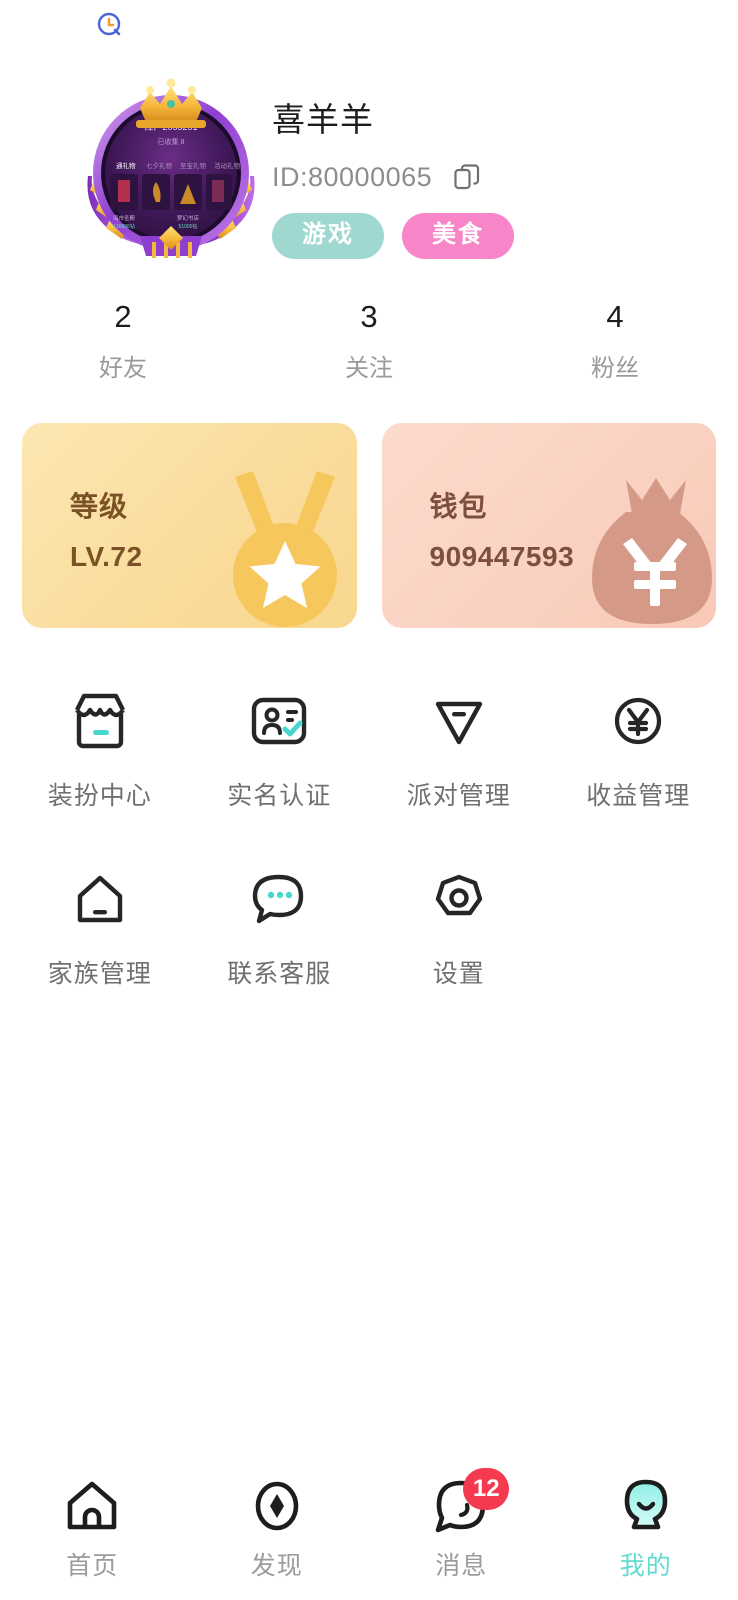 The width and height of the screenshot is (738, 1600). I want to click on wallet-card-title: 钱包, so click(458, 506).